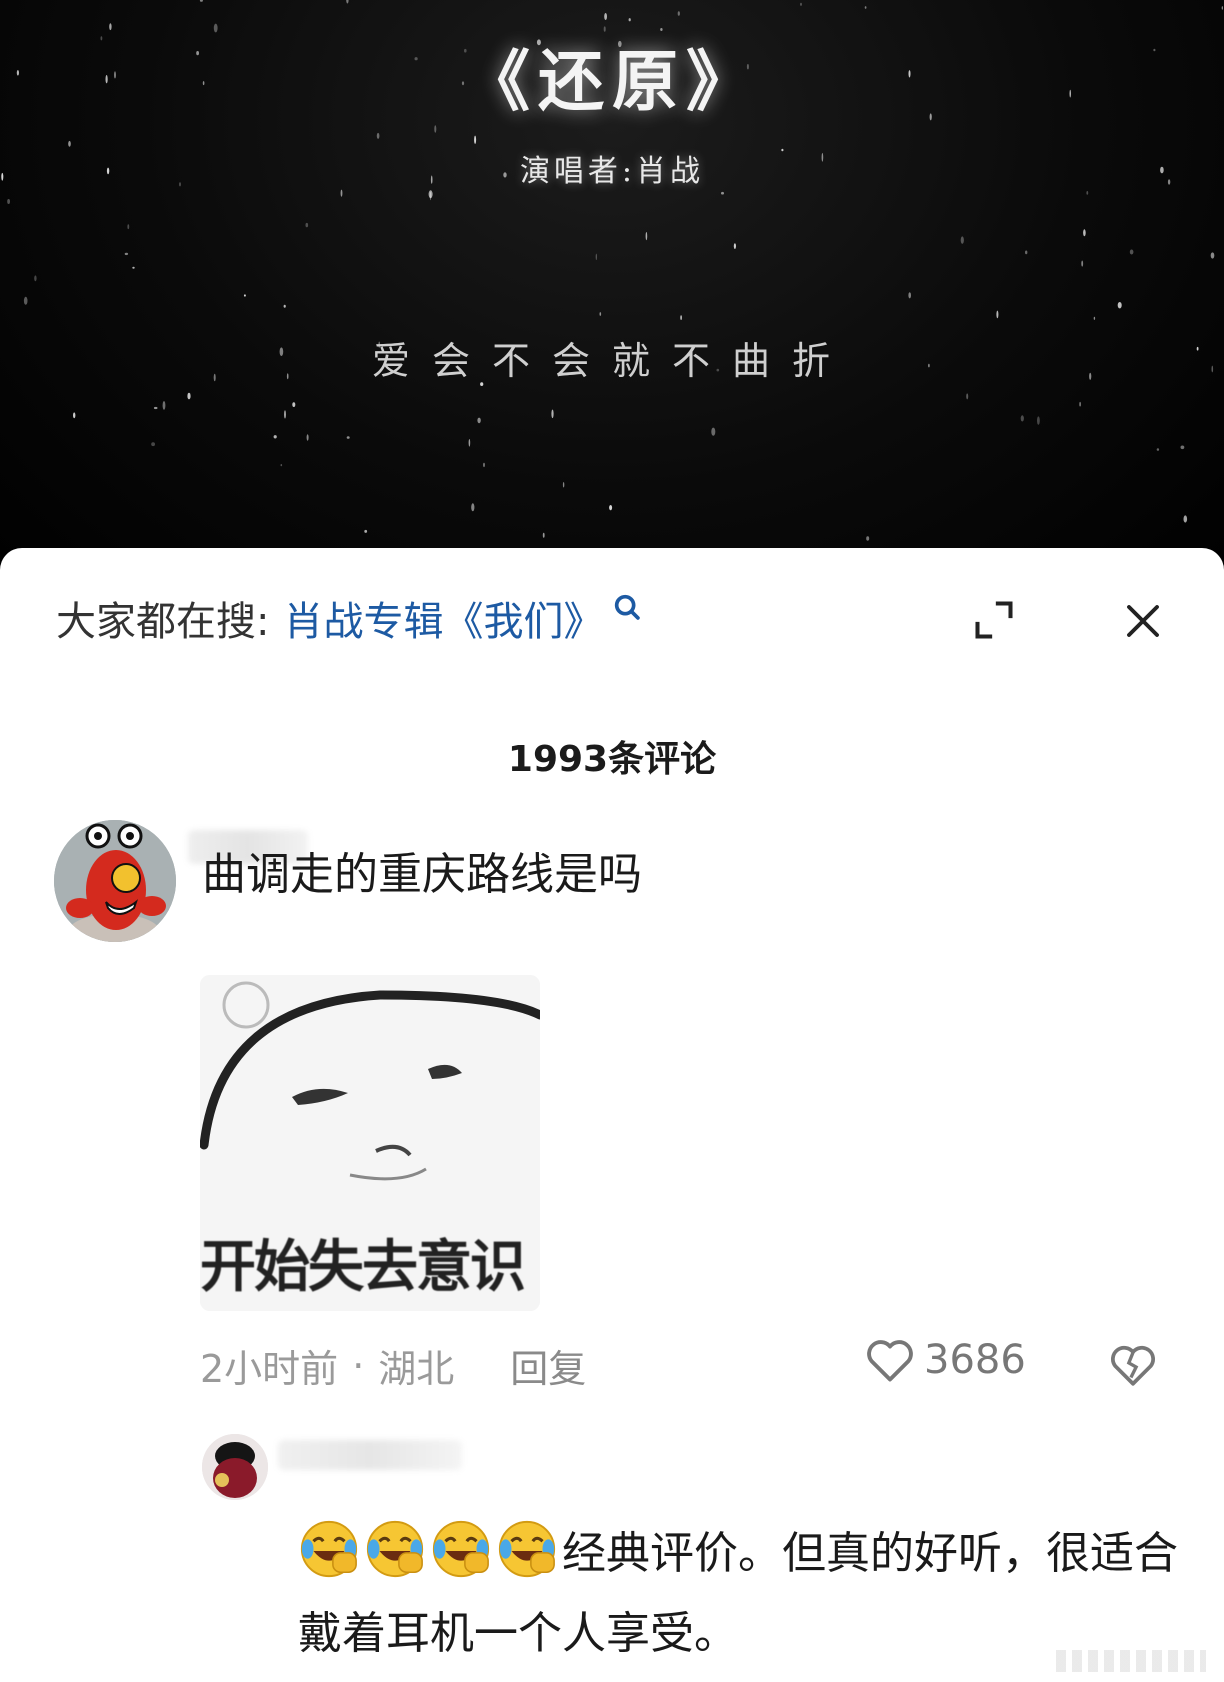 The image size is (1224, 1682). I want to click on comment-meta: 2小时前 · 湖北 回复, so click(393, 1365).